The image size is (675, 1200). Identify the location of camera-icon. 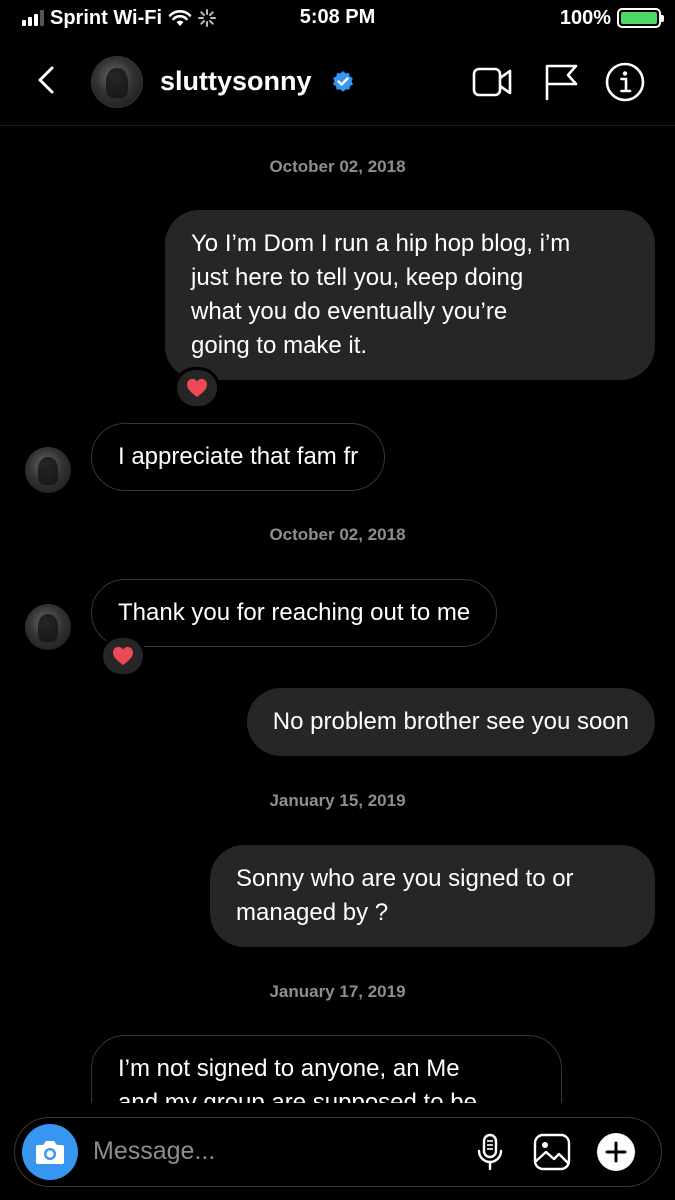
(50, 1152).